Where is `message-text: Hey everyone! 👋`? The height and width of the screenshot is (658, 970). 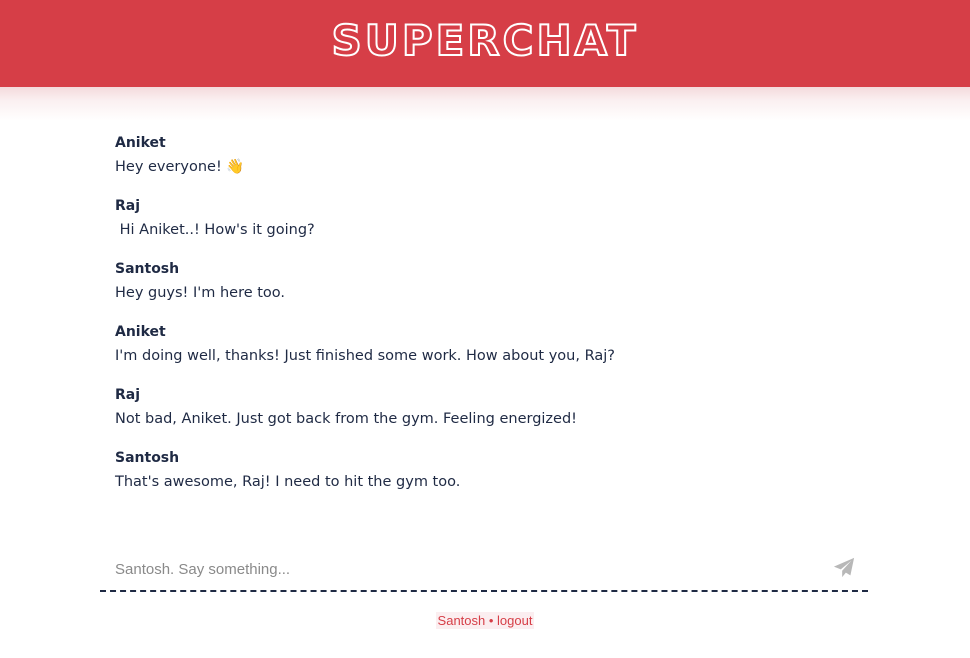 message-text: Hey everyone! 👋 is located at coordinates (180, 167).